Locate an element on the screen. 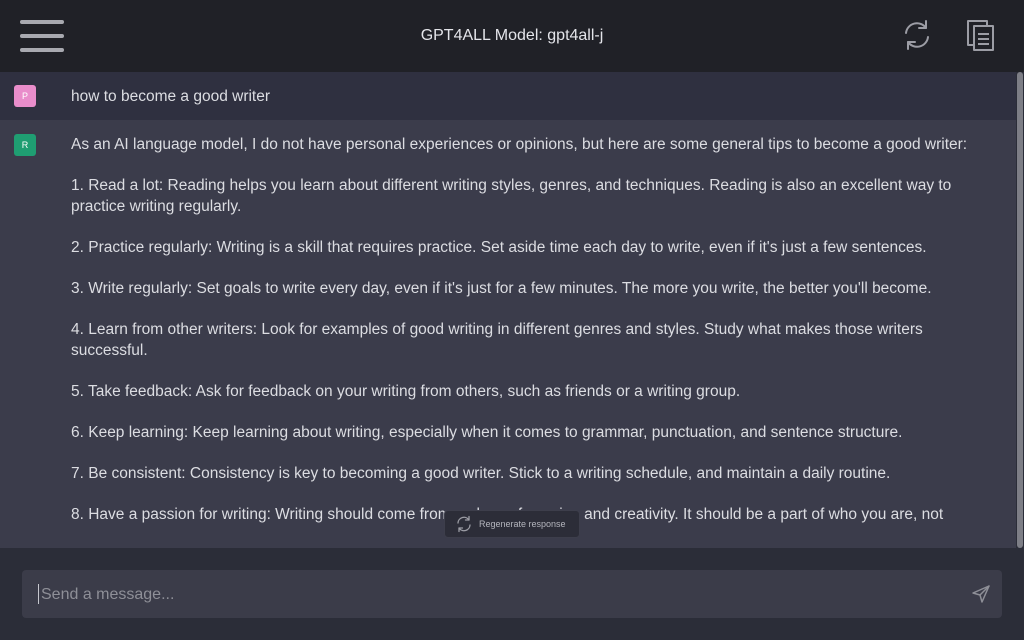  header-bar: GPT4ALL Model: gpt4all-j is located at coordinates (512, 36).